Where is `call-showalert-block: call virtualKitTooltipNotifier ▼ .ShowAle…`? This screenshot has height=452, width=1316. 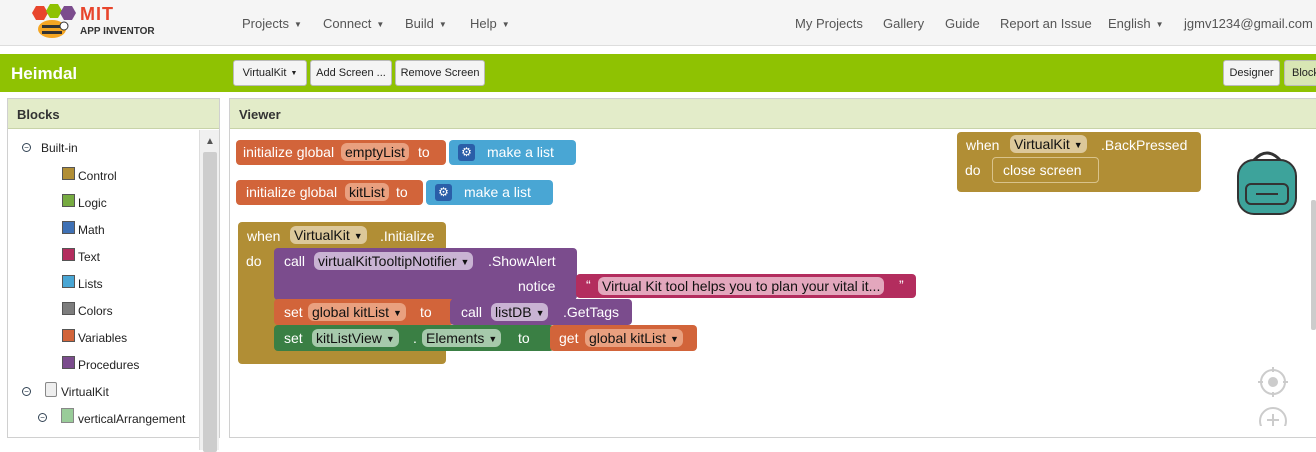 call-showalert-block: call virtualKitTooltipNotifier ▼ .ShowAle… is located at coordinates (425, 274).